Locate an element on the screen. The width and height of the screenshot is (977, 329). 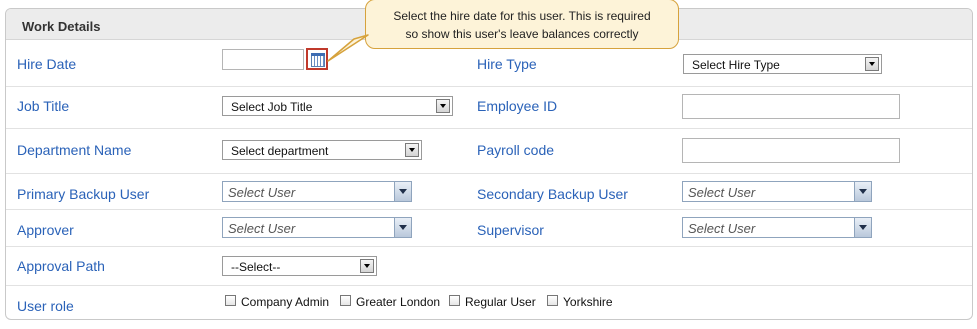
job-title-select: Select Job Title is located at coordinates (337, 106).